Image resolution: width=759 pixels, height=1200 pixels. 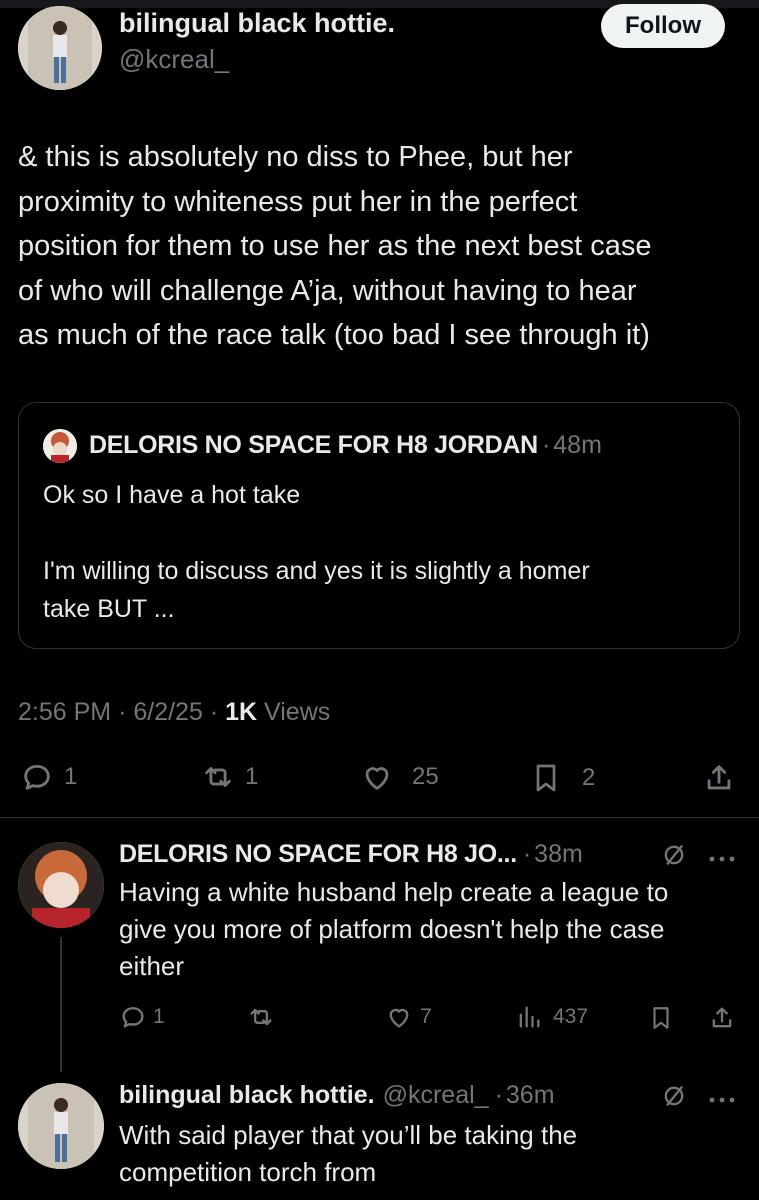 I want to click on reply-header: DELORIS NO SPACE FOR H8 JO... · 38m, so click(x=351, y=854).